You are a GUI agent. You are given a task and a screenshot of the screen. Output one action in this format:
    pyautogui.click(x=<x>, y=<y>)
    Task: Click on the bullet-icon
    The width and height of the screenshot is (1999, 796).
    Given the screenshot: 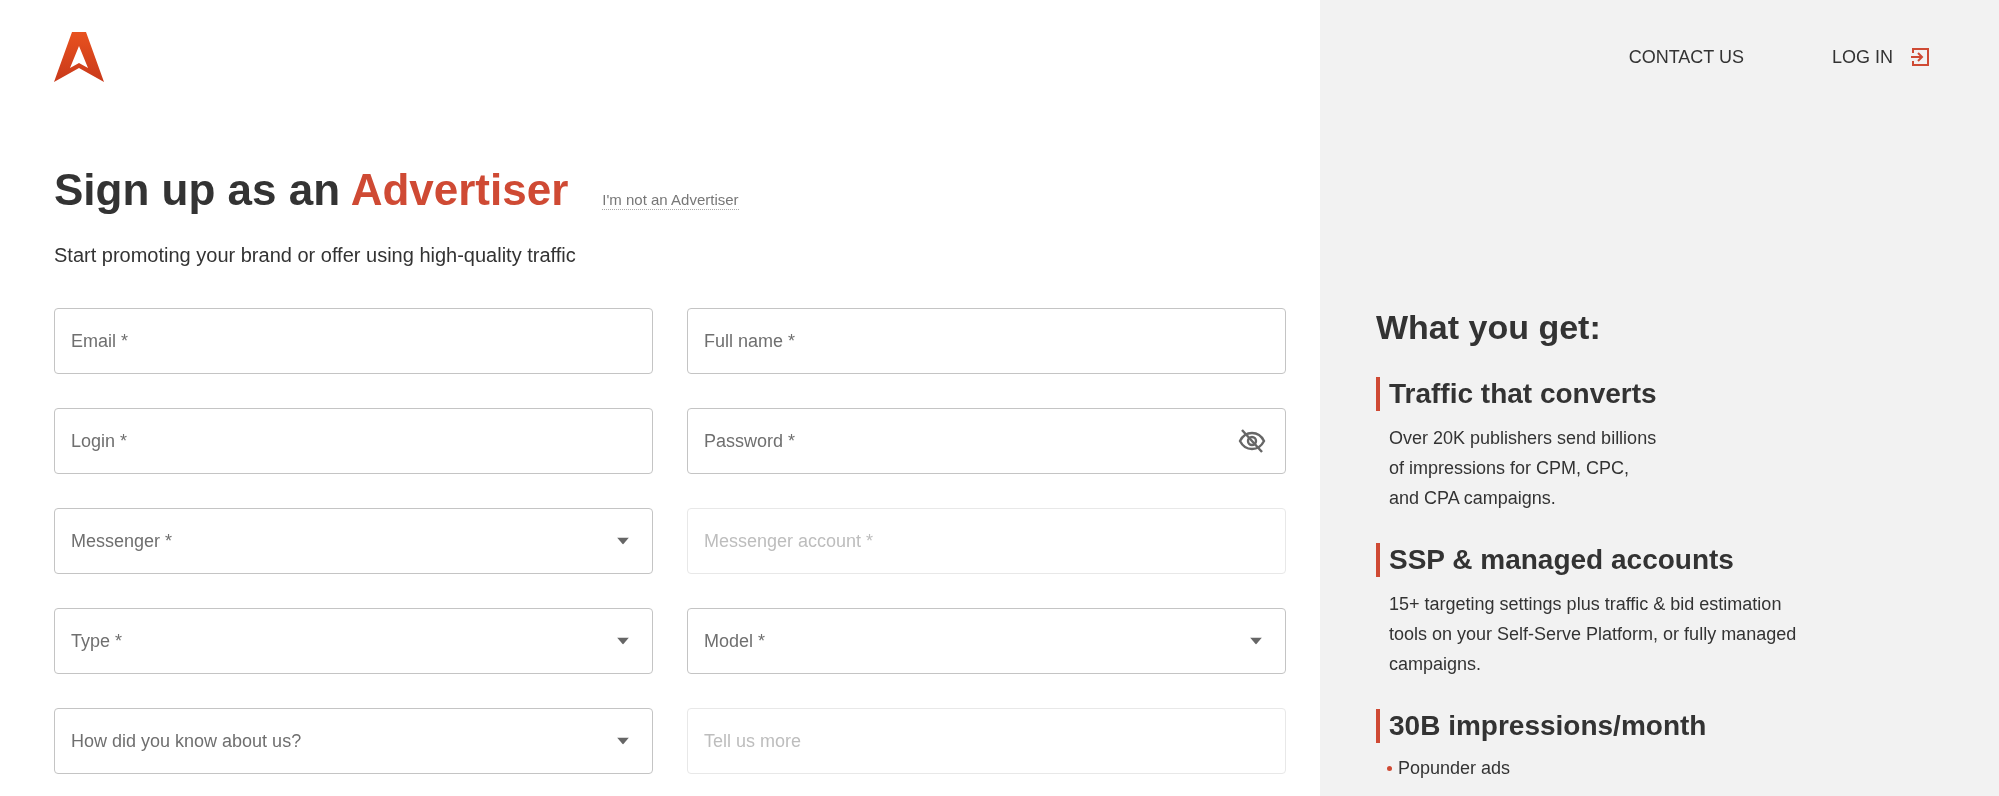 What is the action you would take?
    pyautogui.click(x=1389, y=768)
    